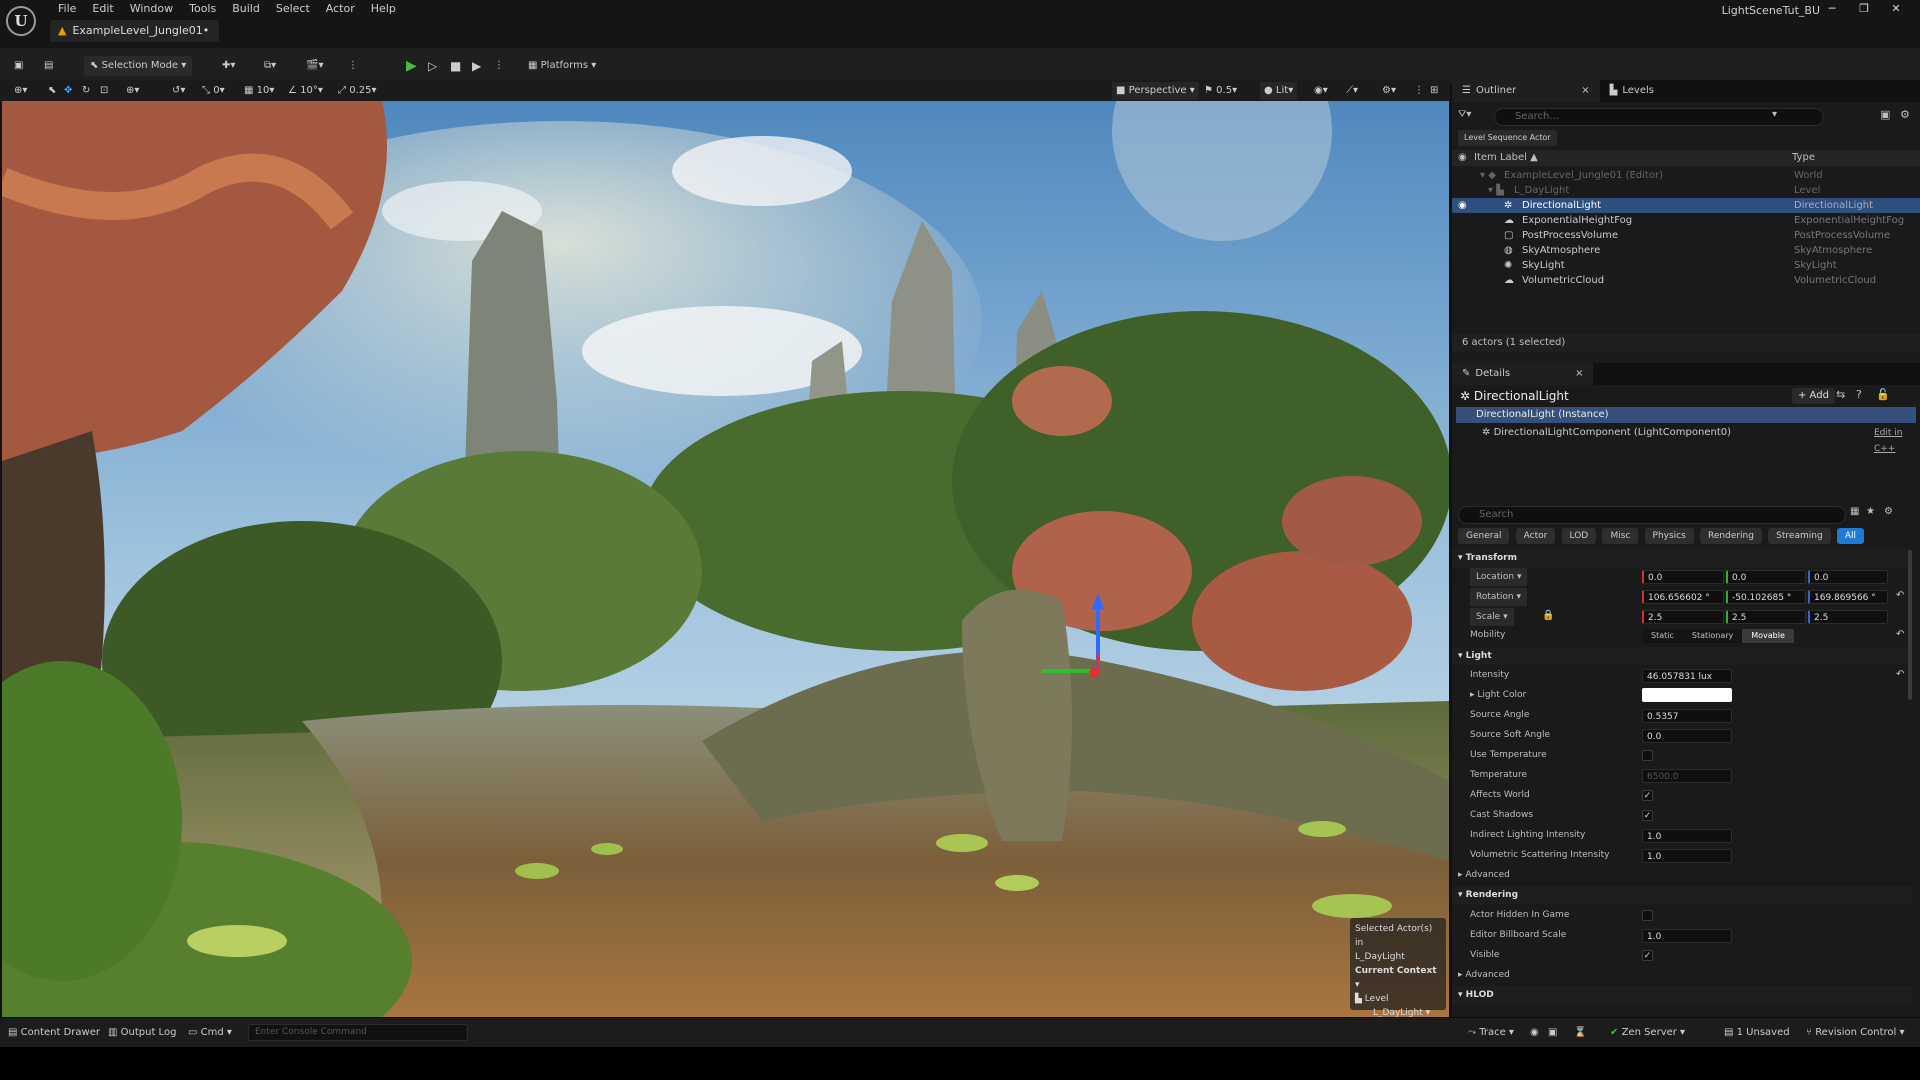 The width and height of the screenshot is (1920, 1080). What do you see at coordinates (1686, 250) in the screenshot?
I see `outliner-row: ◍ SkyAtmosphere SkyAtmosphere` at bounding box center [1686, 250].